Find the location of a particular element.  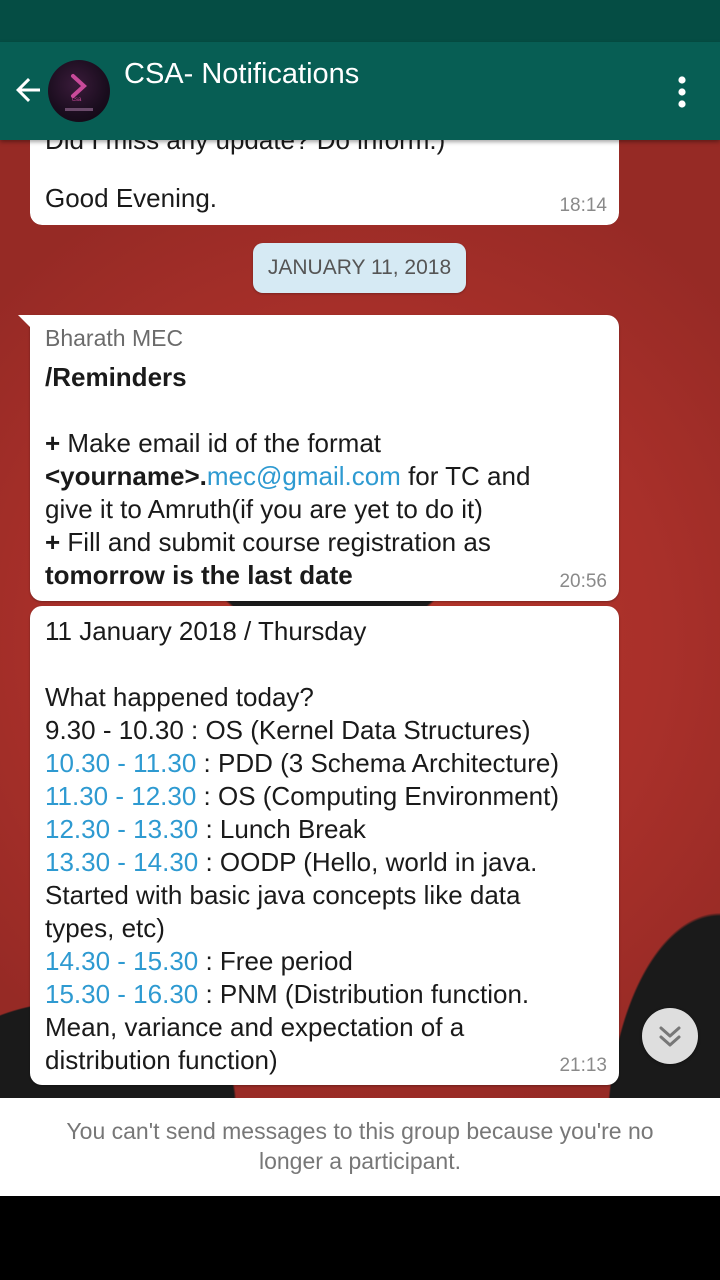

reminder-line-1: + Make email id of the format is located at coordinates (213, 443).